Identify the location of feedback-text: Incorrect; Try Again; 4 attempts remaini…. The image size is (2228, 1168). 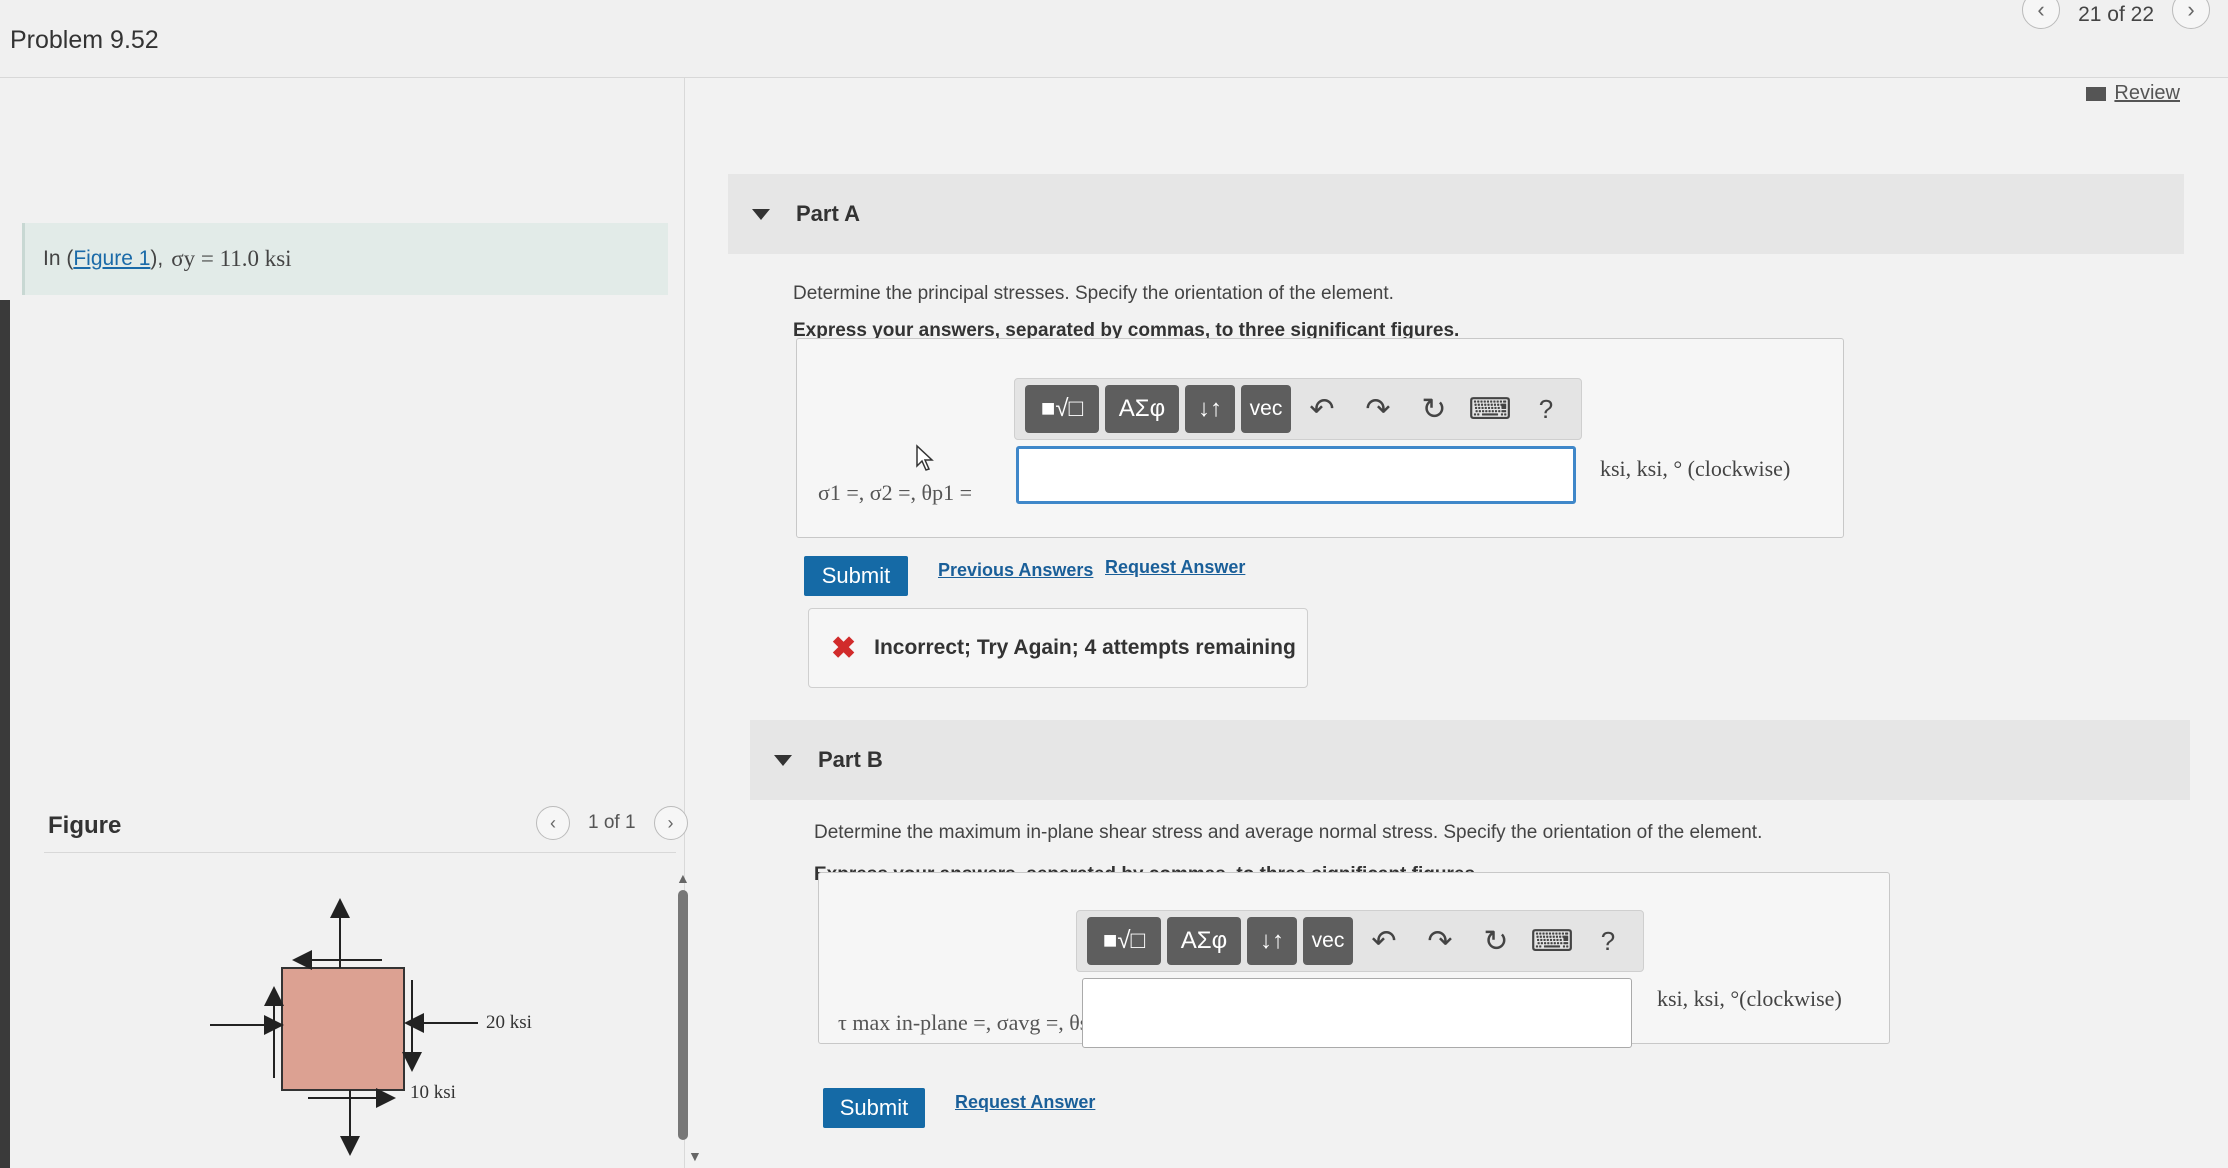
(1085, 647).